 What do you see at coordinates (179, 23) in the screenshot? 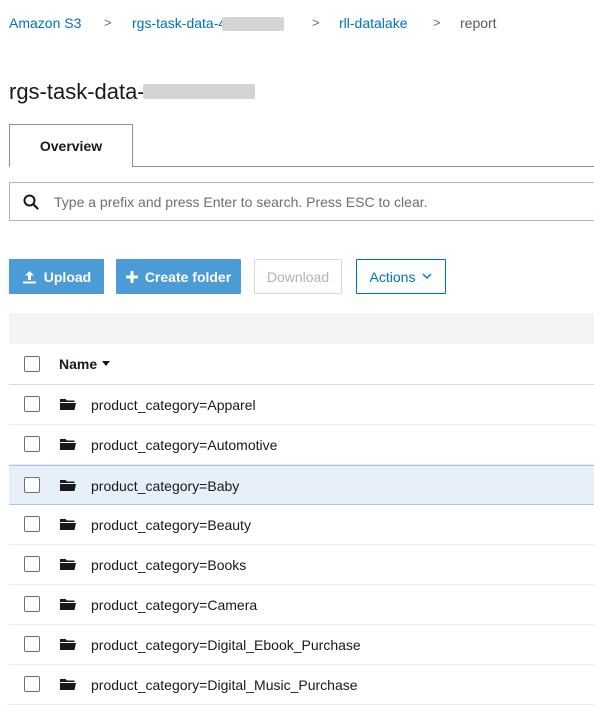
I see `breadcrumb-bucket-label: rgs-task-data-4` at bounding box center [179, 23].